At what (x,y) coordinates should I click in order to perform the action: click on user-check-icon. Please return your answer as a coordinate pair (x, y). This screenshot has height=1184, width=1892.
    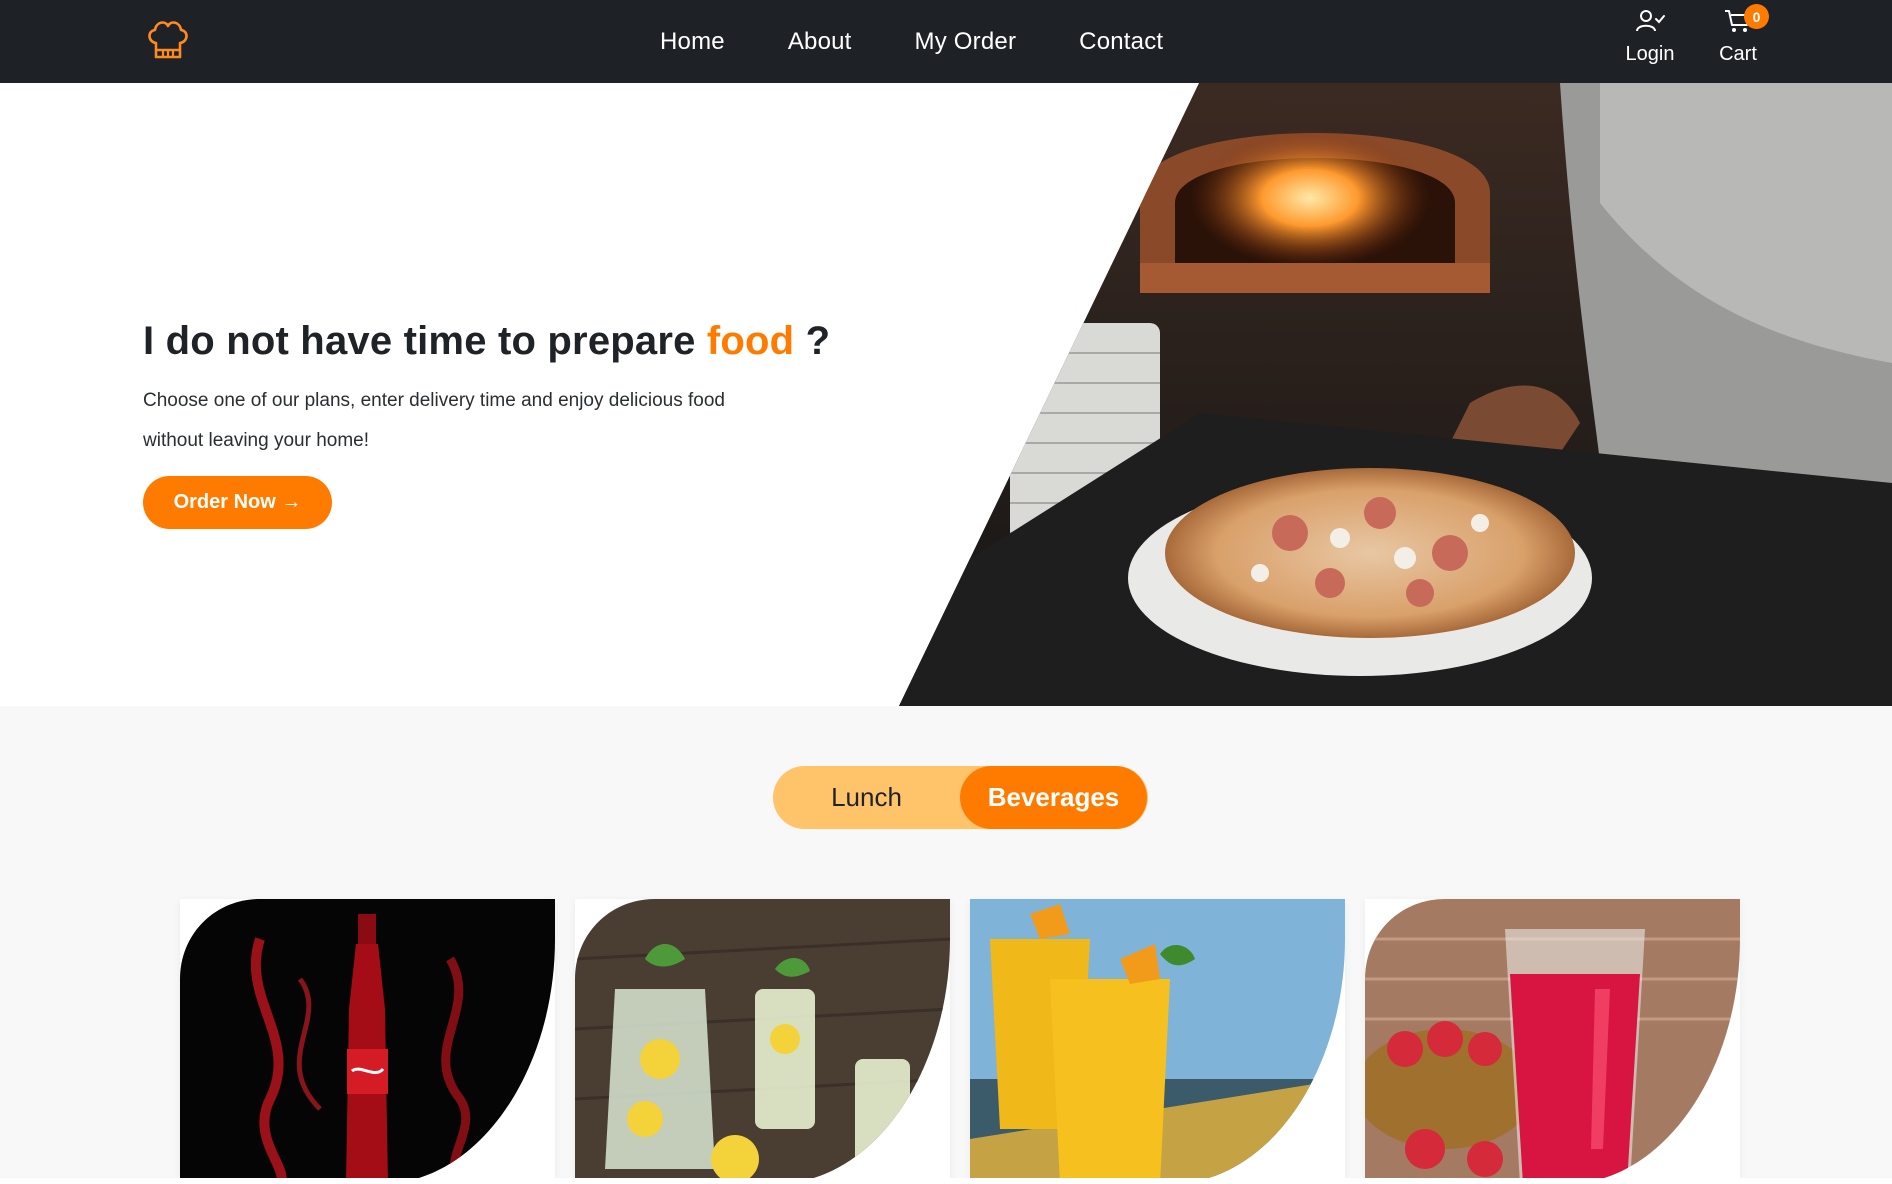
    Looking at the image, I should click on (1650, 23).